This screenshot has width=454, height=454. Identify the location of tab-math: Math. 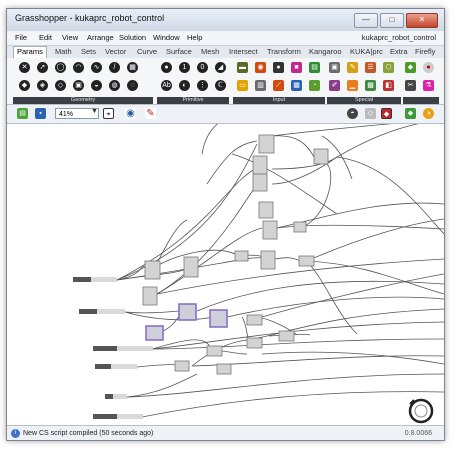
(63, 51).